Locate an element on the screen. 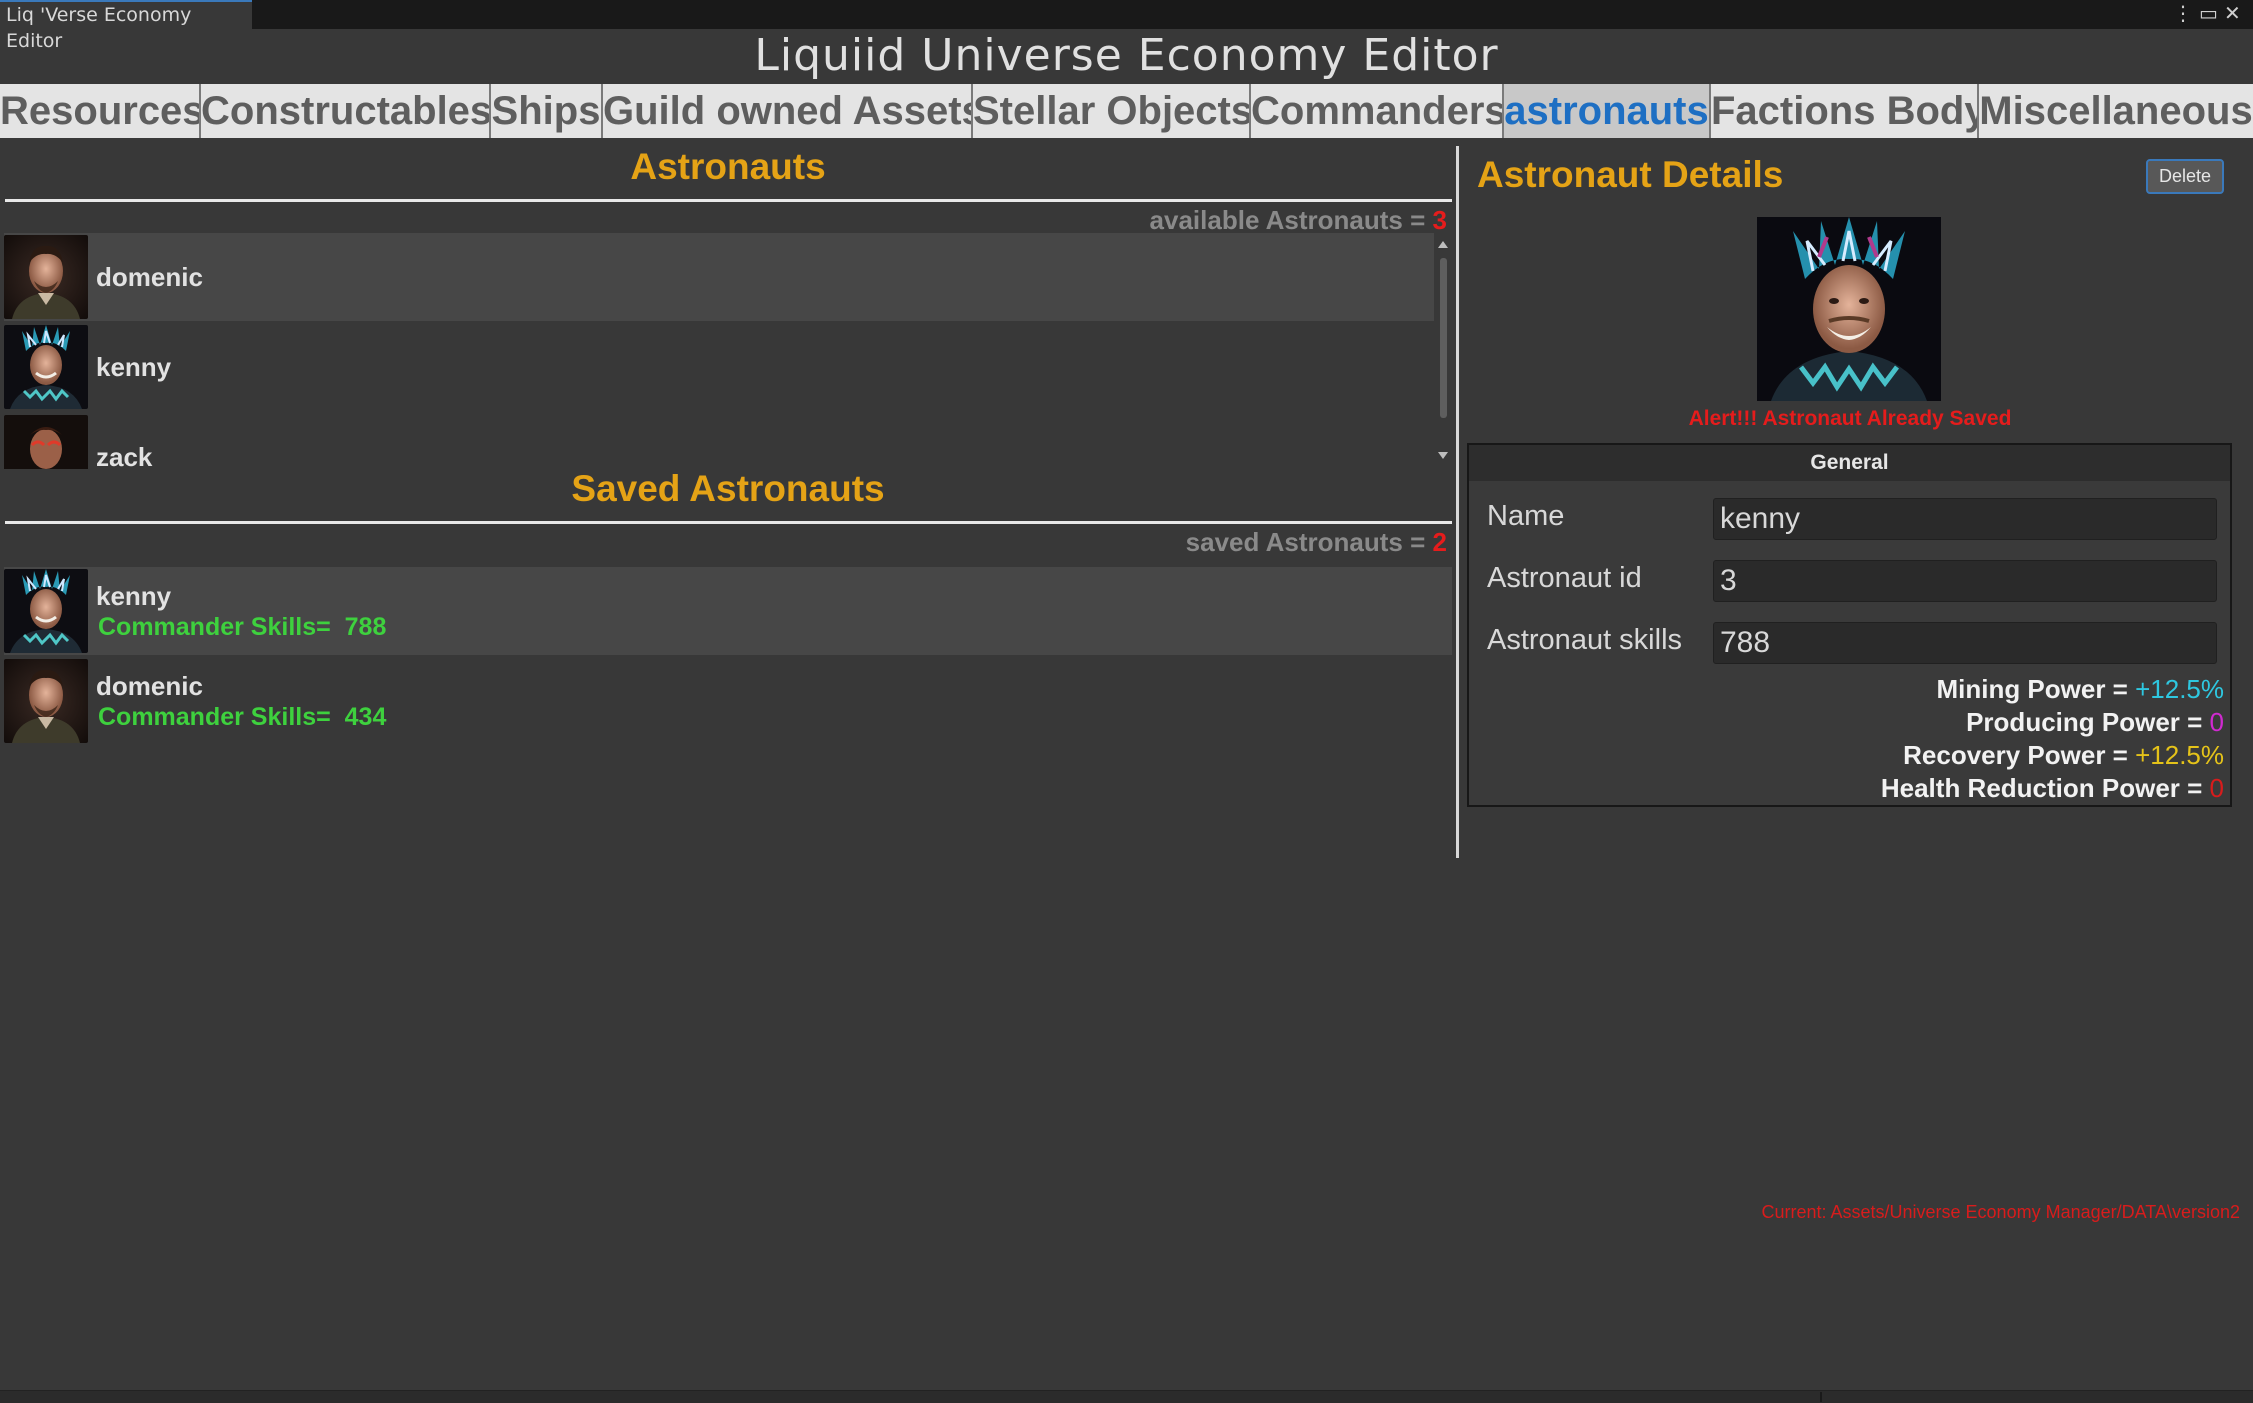 The height and width of the screenshot is (1403, 2253). saved-count-value: 2 is located at coordinates (1439, 542).